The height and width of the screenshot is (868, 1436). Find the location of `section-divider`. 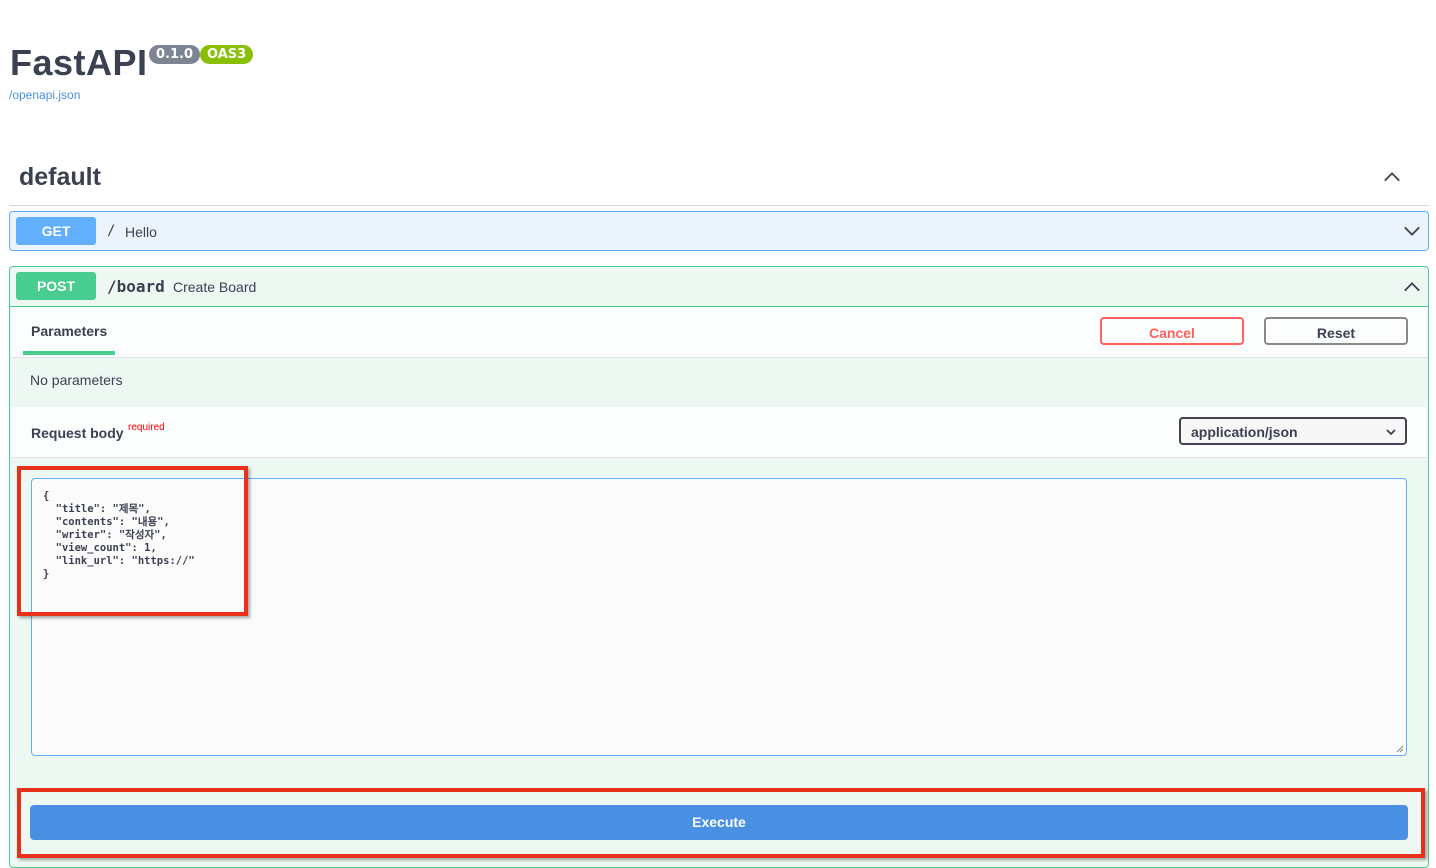

section-divider is located at coordinates (719, 205).